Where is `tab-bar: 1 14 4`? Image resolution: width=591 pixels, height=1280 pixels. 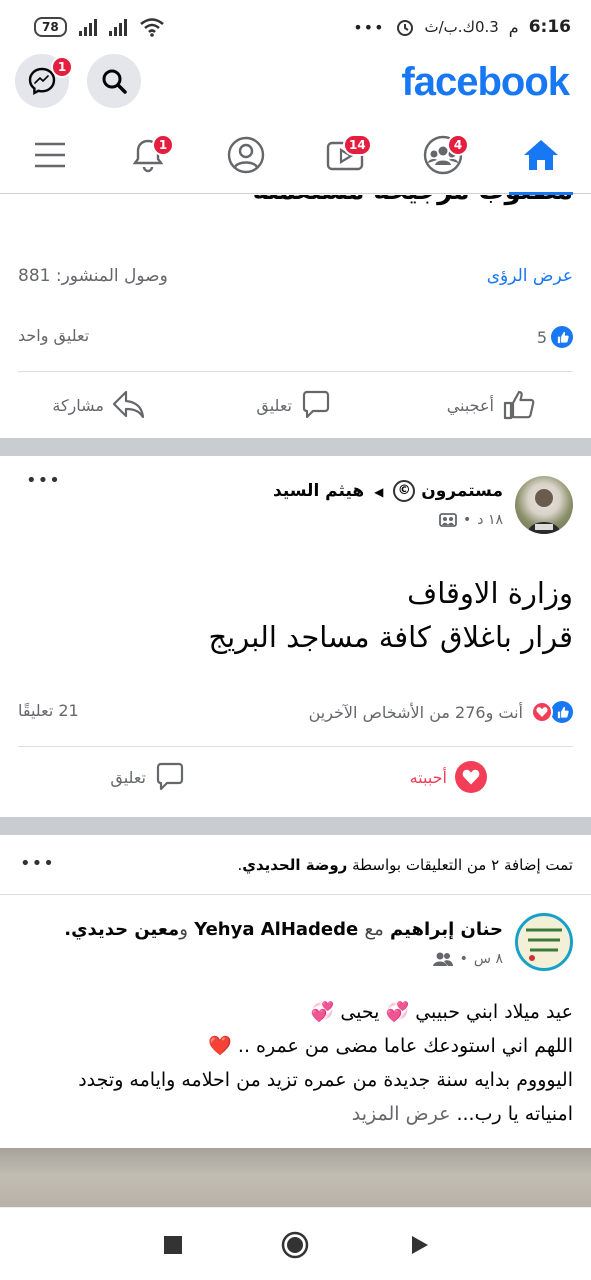
tab-bar: 1 14 4 is located at coordinates (295, 155).